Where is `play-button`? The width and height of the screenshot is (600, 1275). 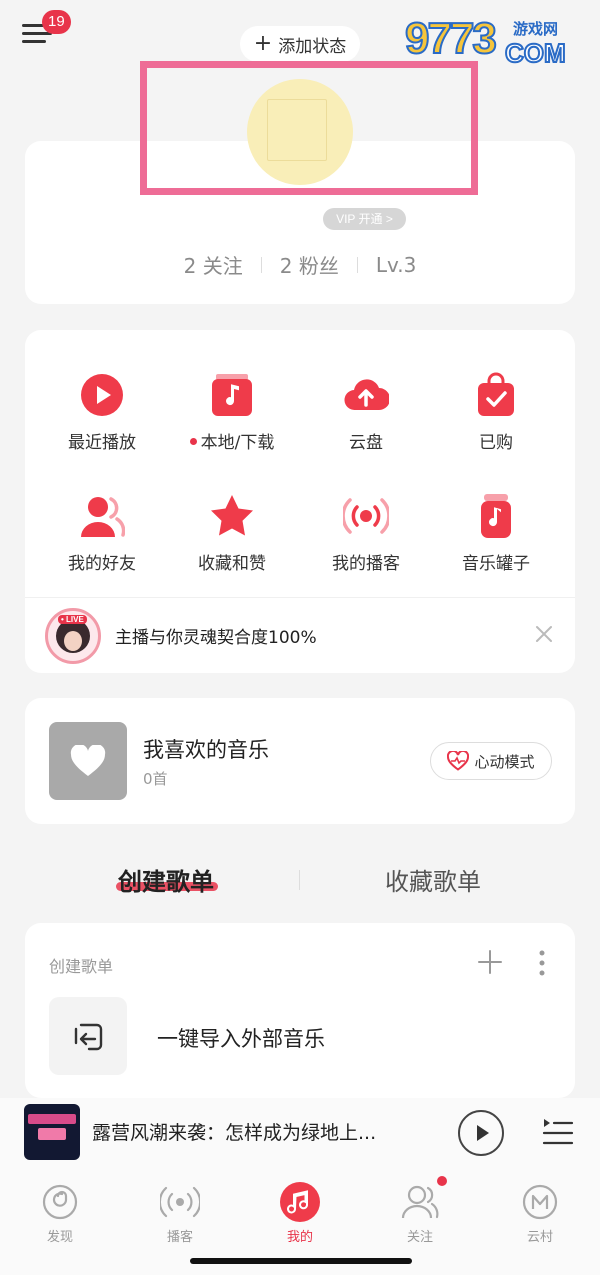 play-button is located at coordinates (481, 1133).